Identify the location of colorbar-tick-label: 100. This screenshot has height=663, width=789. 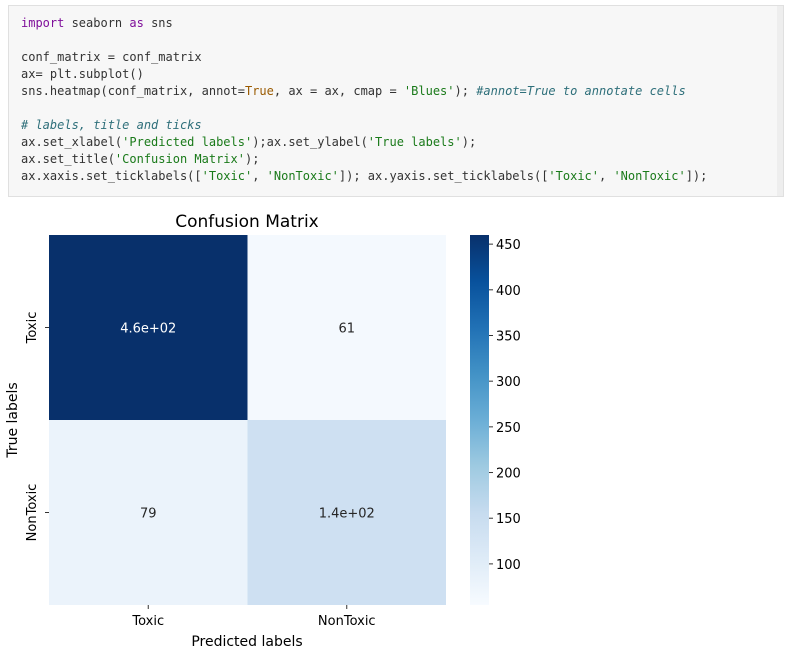
(508, 565).